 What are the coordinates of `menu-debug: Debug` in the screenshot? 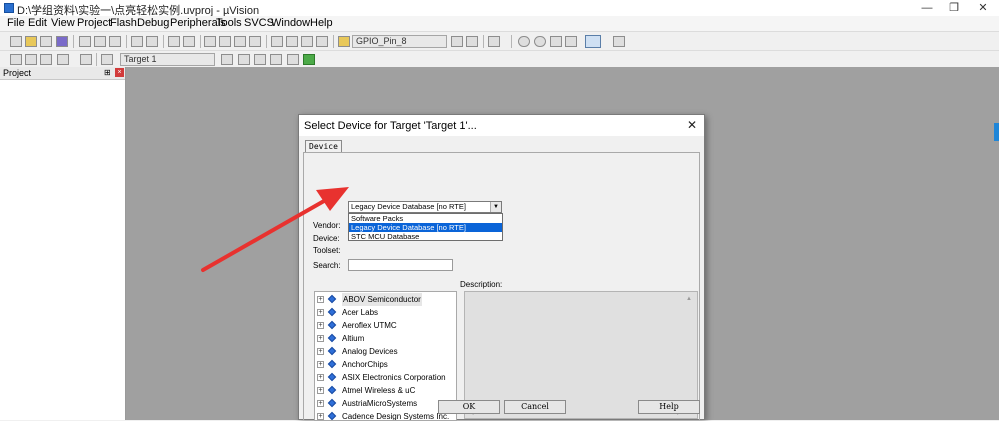 It's located at (153, 23).